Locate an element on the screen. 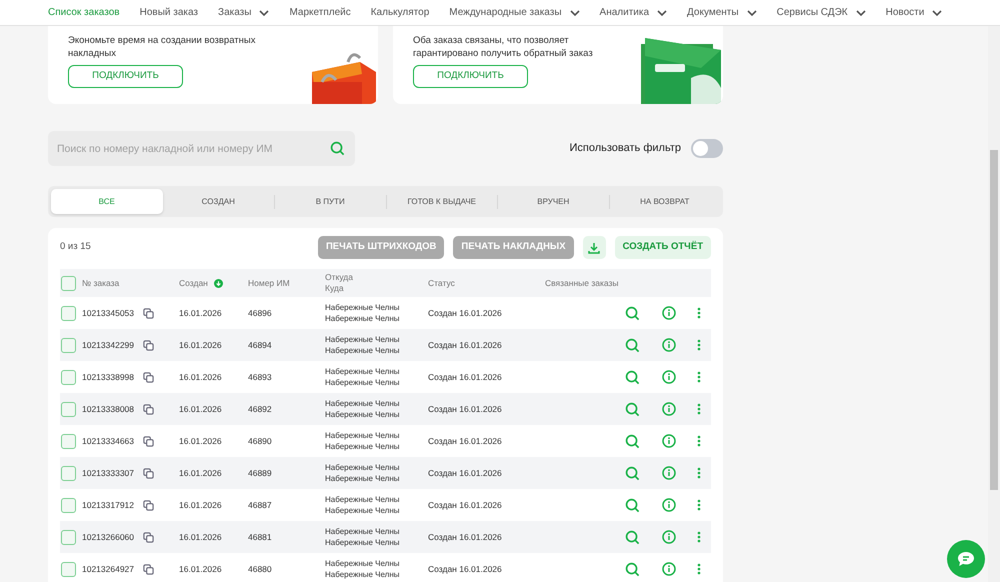 Image resolution: width=1000 pixels, height=582 pixels. status-tab: ВСЕ is located at coordinates (106, 201).